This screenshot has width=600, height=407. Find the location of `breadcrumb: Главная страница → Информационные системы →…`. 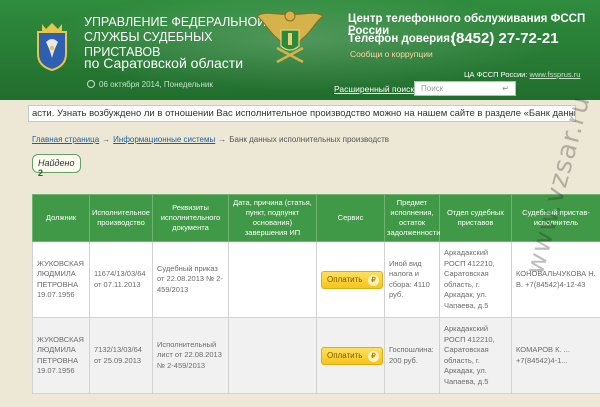

breadcrumb: Главная страница → Информационные системы →… is located at coordinates (210, 139).